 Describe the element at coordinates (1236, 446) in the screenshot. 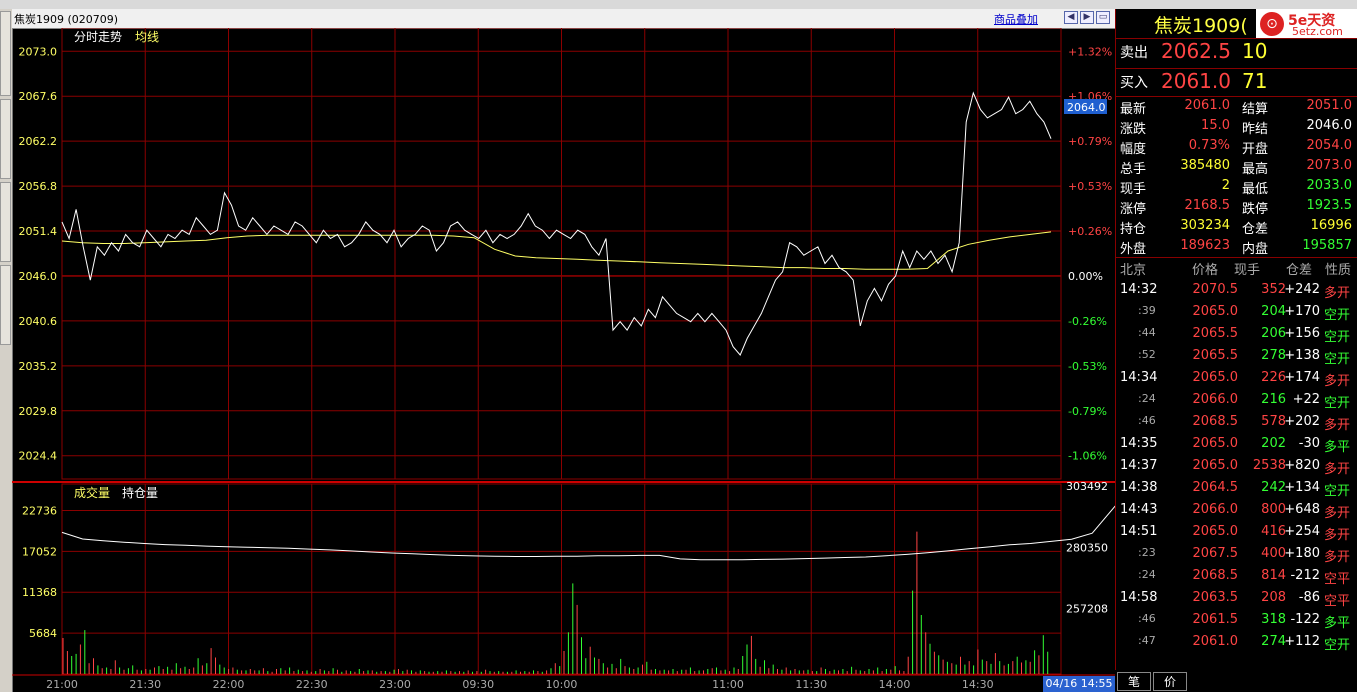

I see `tick-row: 14:35 2065.0 202 -30 多平` at that location.